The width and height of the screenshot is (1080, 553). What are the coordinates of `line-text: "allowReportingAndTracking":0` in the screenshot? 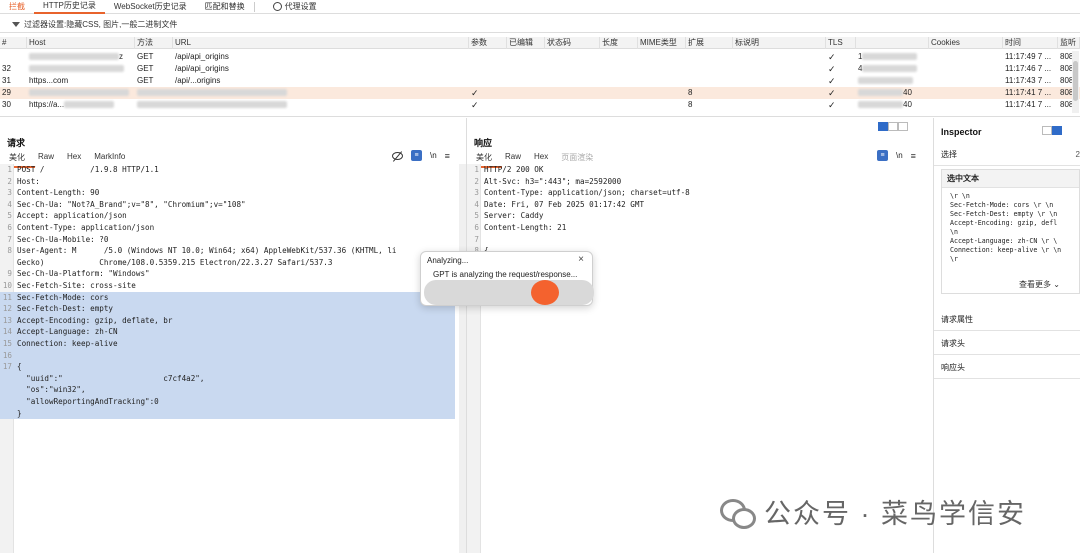 It's located at (88, 401).